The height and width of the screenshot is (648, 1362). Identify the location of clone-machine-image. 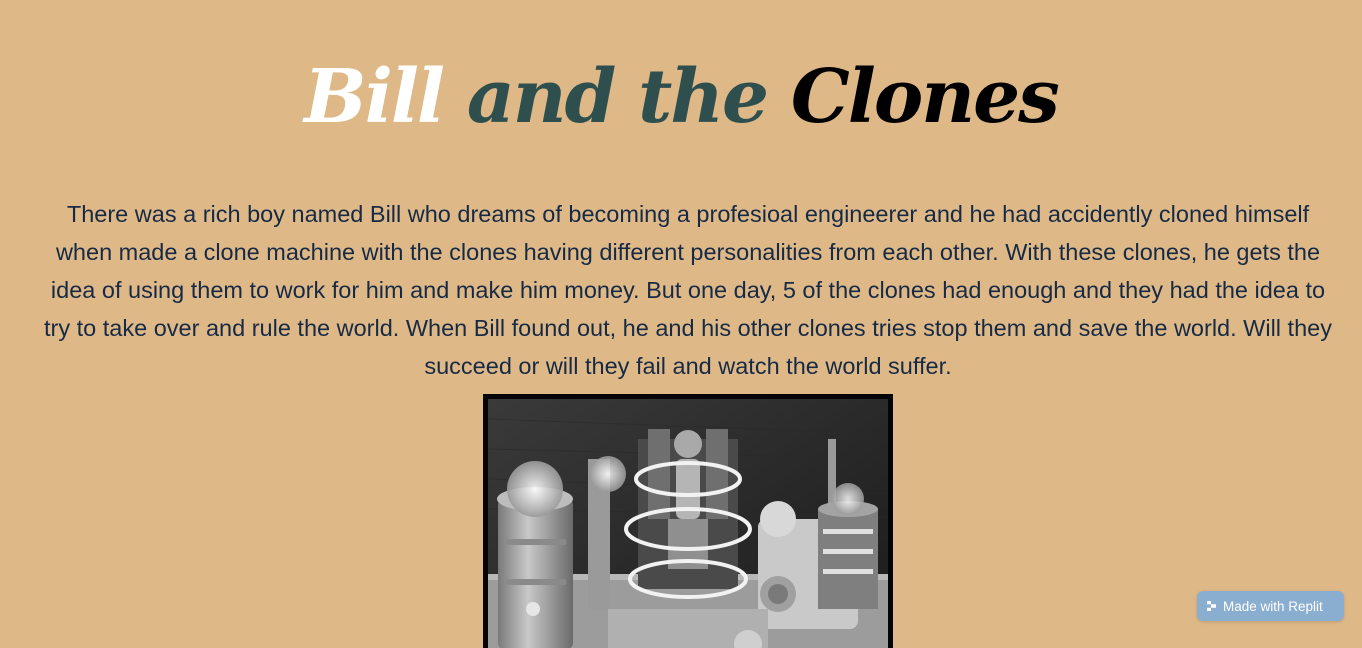
(688, 521).